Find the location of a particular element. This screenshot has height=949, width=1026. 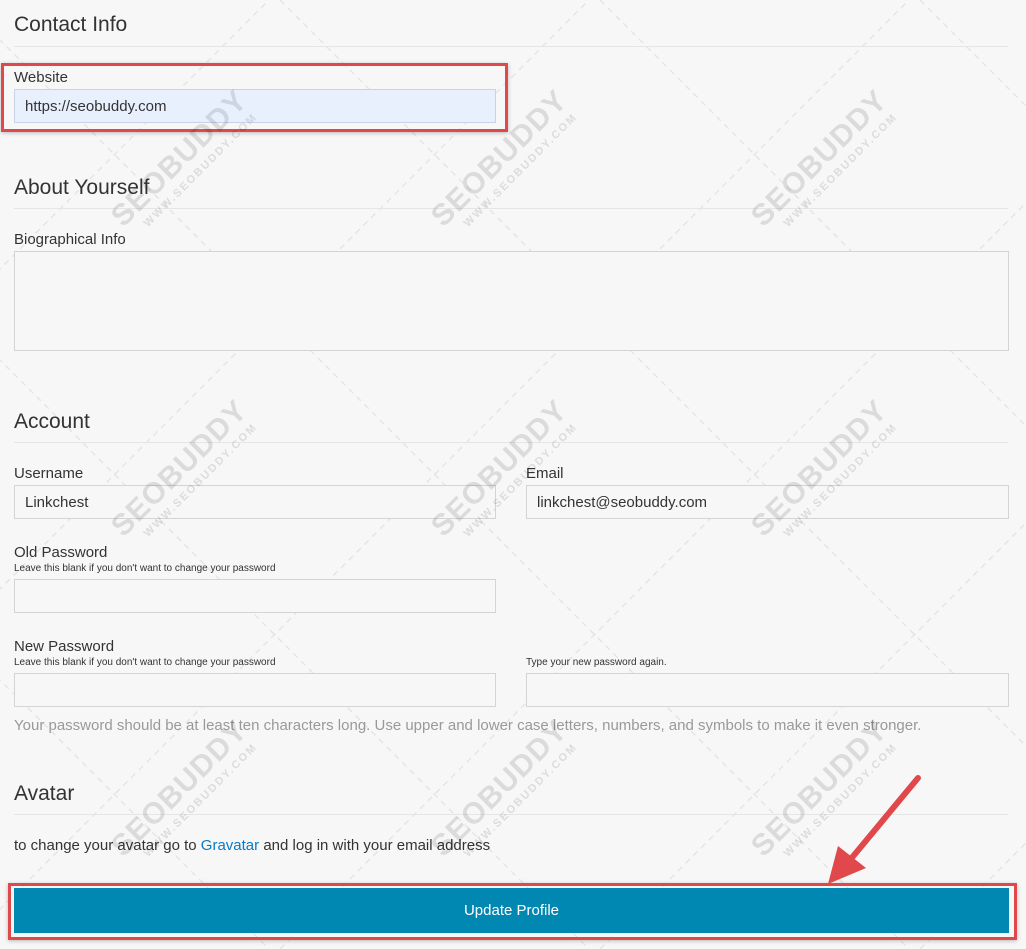

annotation-arrow is located at coordinates (874, 829).